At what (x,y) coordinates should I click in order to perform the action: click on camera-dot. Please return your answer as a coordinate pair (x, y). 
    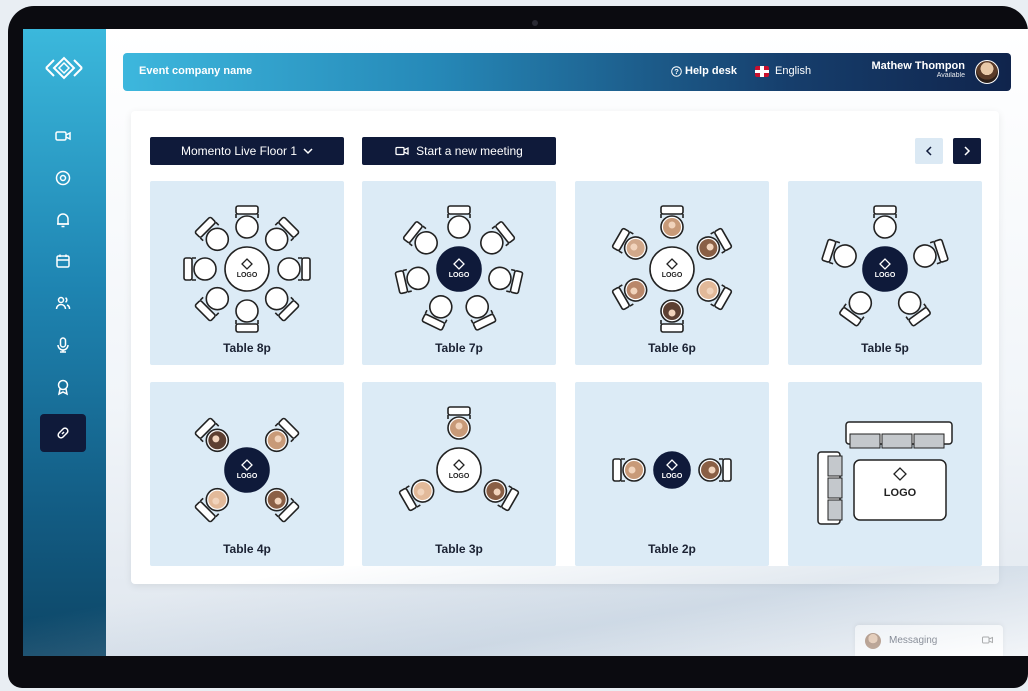
    Looking at the image, I should click on (535, 23).